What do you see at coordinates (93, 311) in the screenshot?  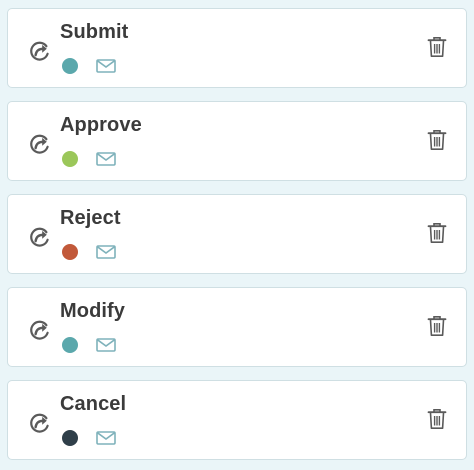 I see `item-title: Modify` at bounding box center [93, 311].